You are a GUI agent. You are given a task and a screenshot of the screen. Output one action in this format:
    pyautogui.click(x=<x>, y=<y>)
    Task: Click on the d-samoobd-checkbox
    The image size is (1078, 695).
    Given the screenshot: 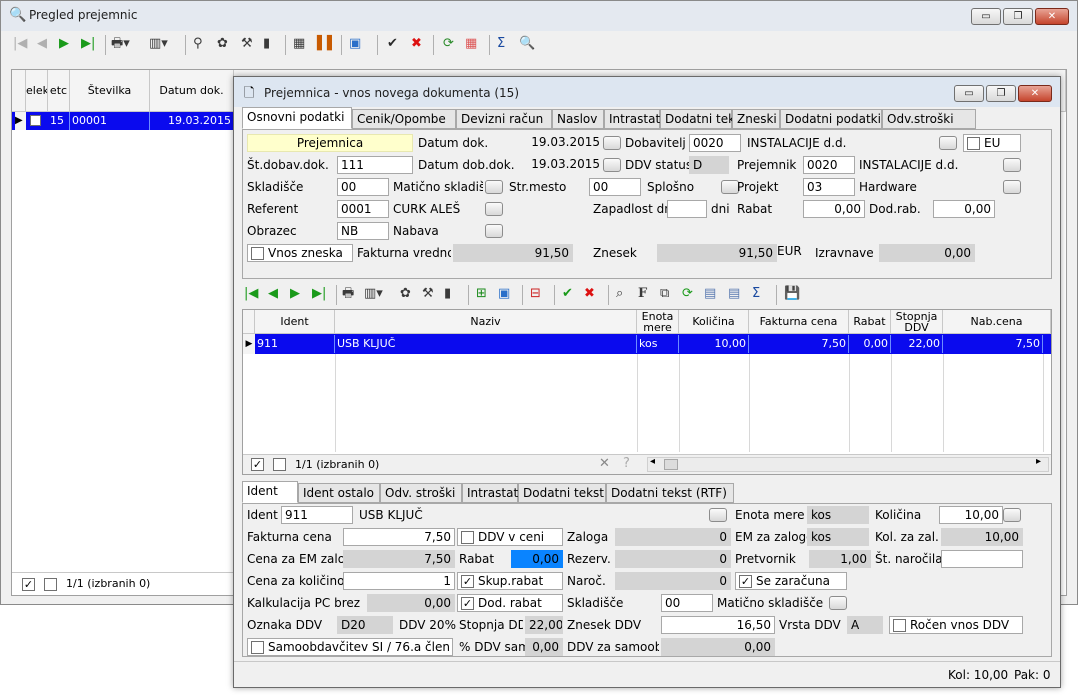 What is the action you would take?
    pyautogui.click(x=257, y=647)
    